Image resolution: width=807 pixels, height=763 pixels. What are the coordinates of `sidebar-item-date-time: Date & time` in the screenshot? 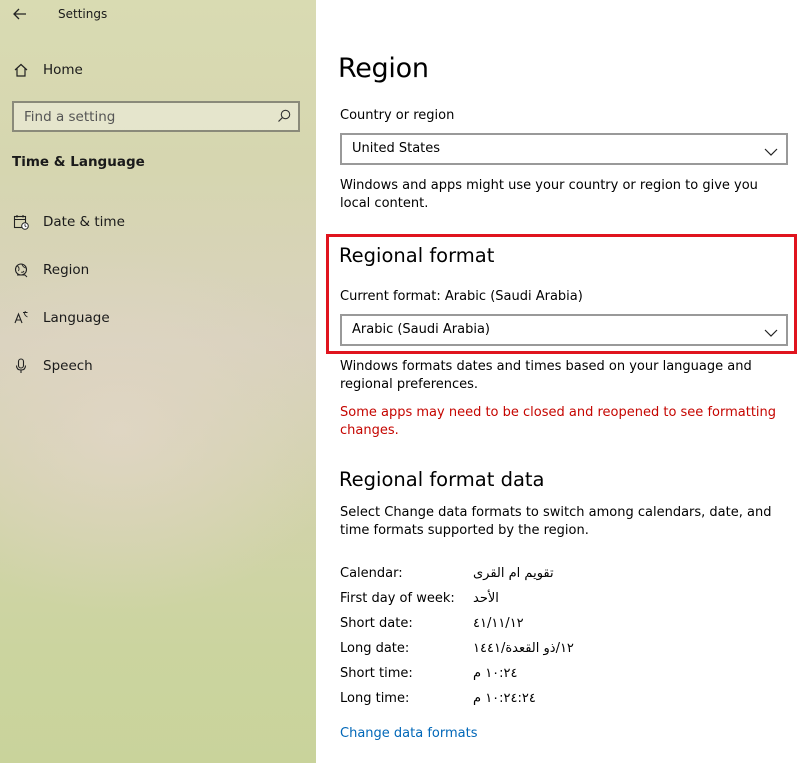 It's located at (158, 222).